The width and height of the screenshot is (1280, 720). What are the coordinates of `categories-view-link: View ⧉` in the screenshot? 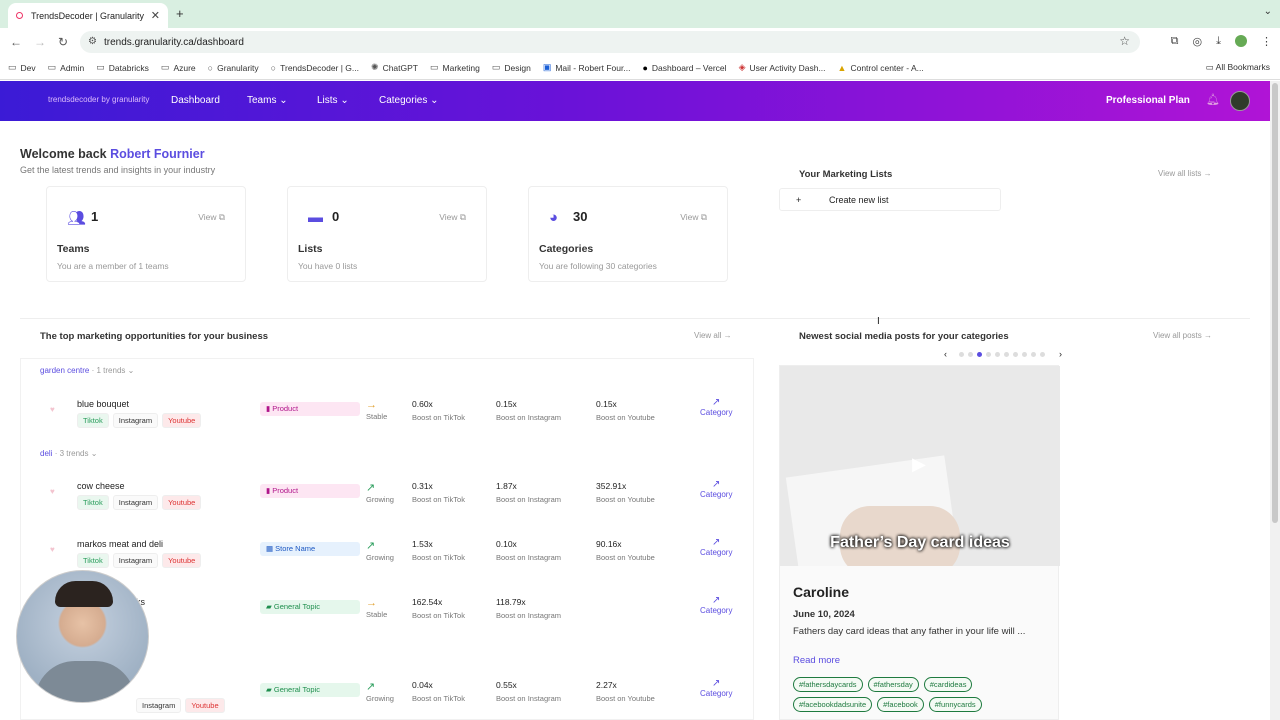 It's located at (693, 217).